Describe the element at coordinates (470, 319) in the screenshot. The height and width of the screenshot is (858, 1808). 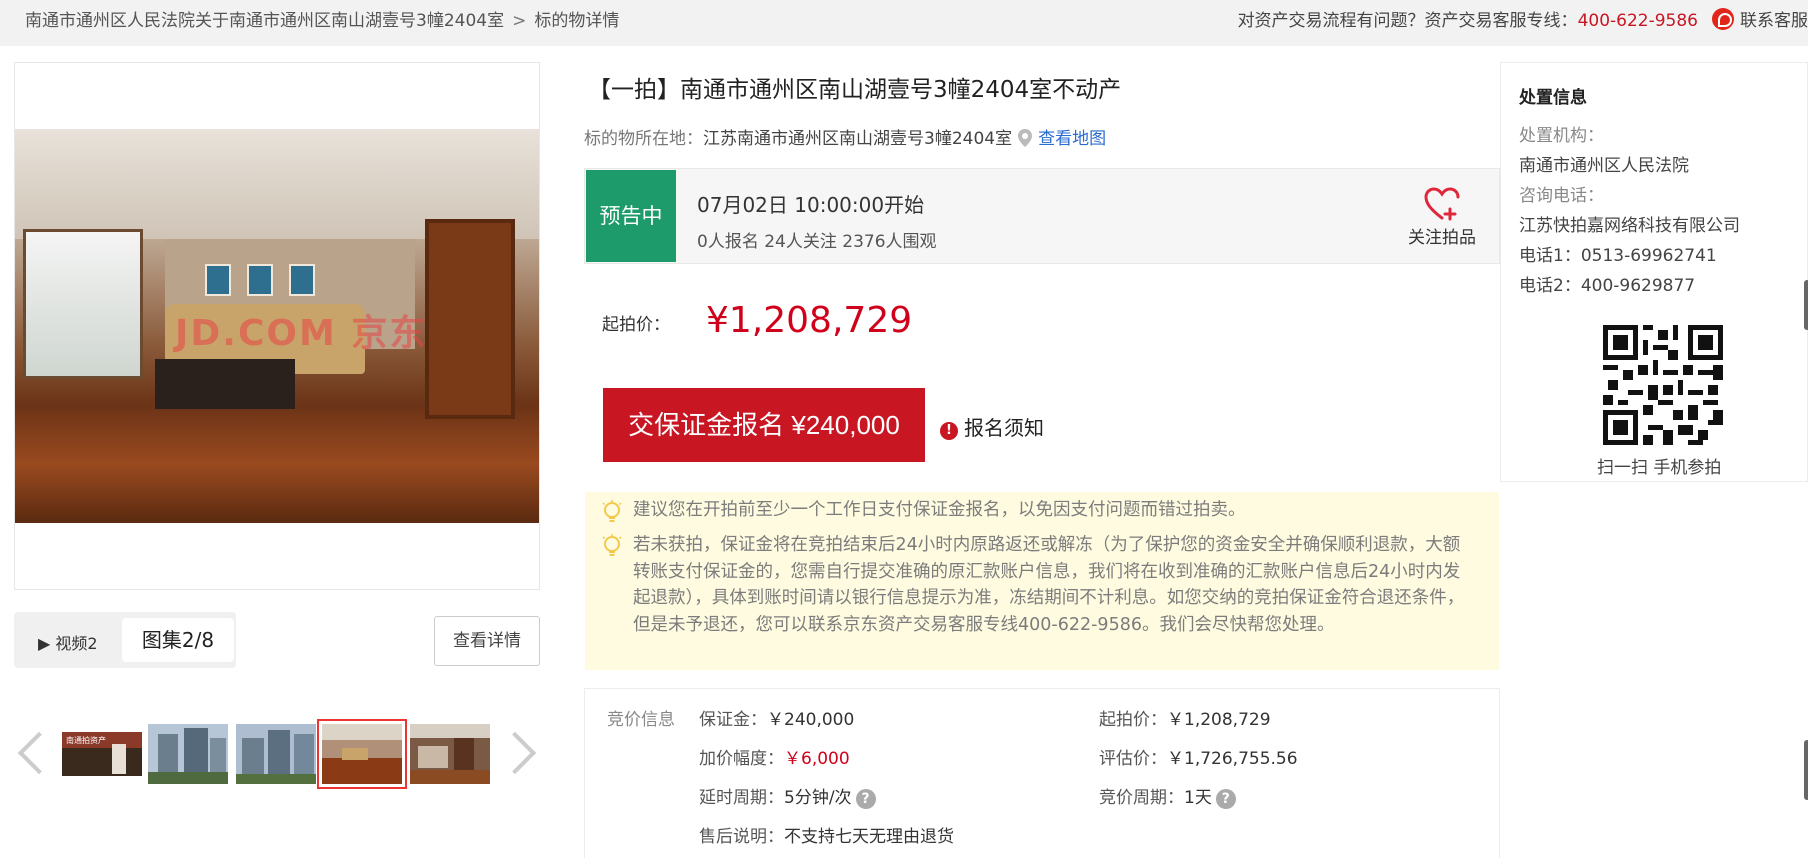
I see `photo-door` at that location.